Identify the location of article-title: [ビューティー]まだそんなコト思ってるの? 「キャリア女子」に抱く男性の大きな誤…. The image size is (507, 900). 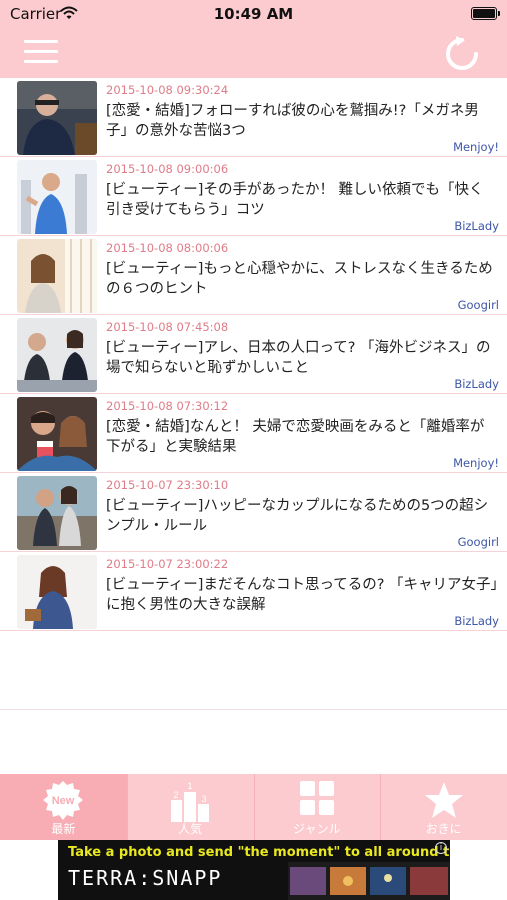
(302, 595).